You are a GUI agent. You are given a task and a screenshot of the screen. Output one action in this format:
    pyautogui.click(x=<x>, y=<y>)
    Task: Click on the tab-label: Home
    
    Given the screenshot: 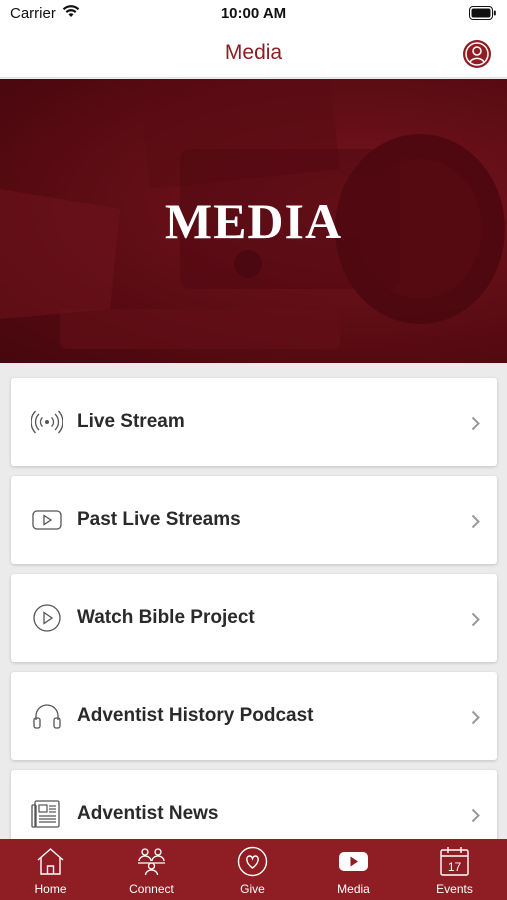 What is the action you would take?
    pyautogui.click(x=50, y=889)
    